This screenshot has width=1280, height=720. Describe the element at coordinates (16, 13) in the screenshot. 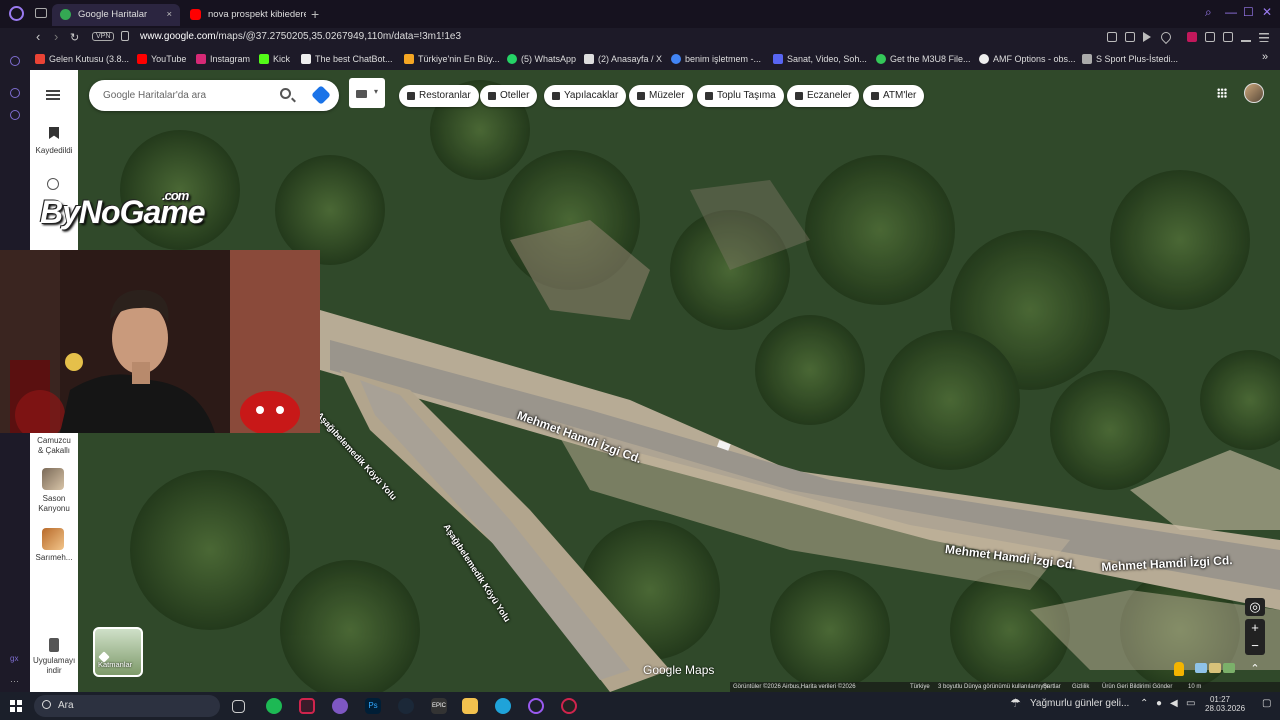

I see `opera-logo-icon` at that location.